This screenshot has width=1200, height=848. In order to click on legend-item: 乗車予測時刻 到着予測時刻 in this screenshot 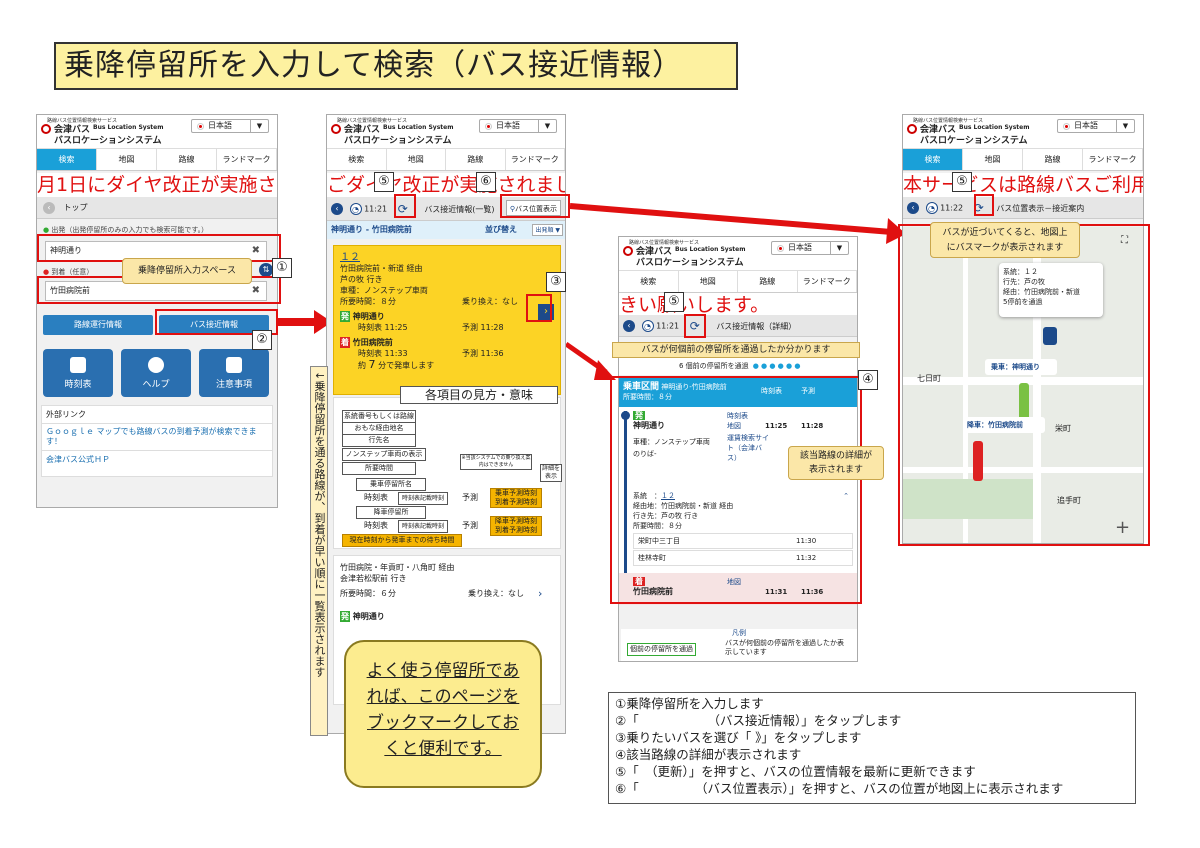, I will do `click(516, 498)`.